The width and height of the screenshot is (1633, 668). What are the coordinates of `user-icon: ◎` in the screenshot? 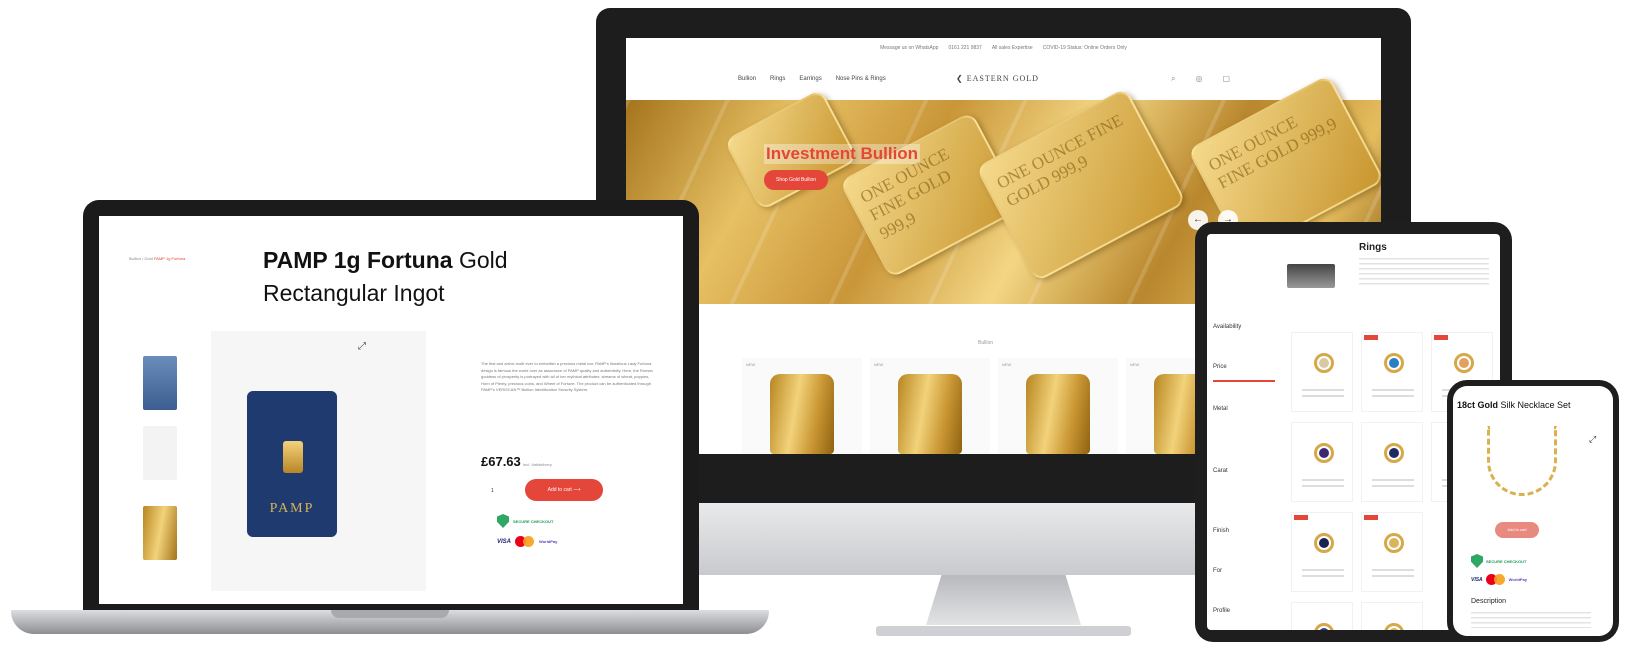 It's located at (1198, 79).